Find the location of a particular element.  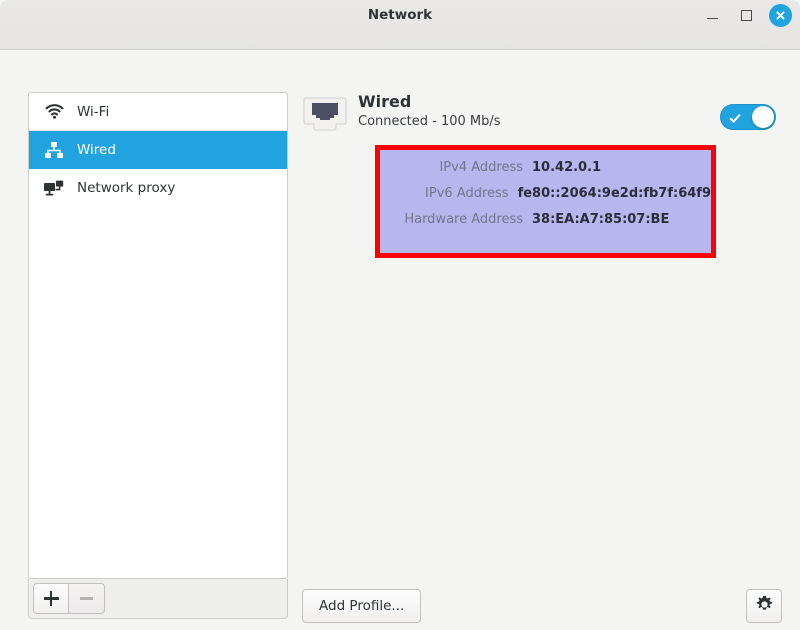

detail-row: IPv6 Address fe80::2064:9e2d:fb7f:64f9 is located at coordinates (545, 199).